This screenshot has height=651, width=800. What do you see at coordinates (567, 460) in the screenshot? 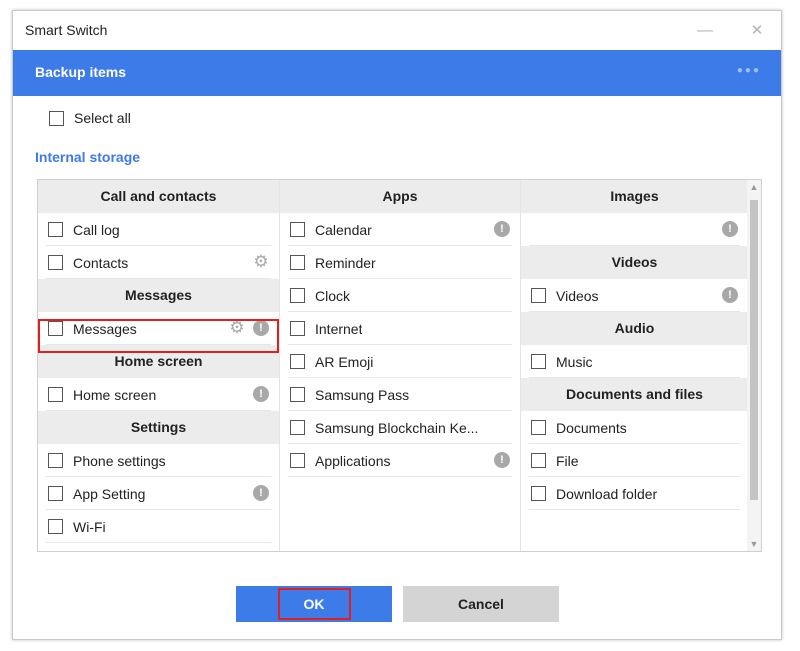
I see `item-label: File` at bounding box center [567, 460].